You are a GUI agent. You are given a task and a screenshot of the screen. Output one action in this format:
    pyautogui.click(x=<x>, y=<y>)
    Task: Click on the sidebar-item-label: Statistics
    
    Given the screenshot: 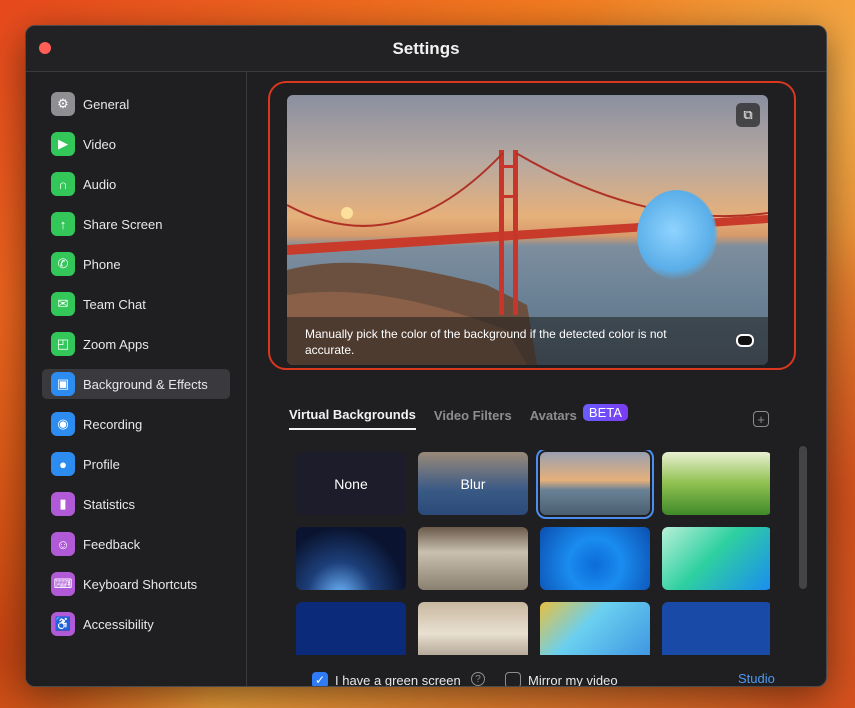 What is the action you would take?
    pyautogui.click(x=109, y=504)
    